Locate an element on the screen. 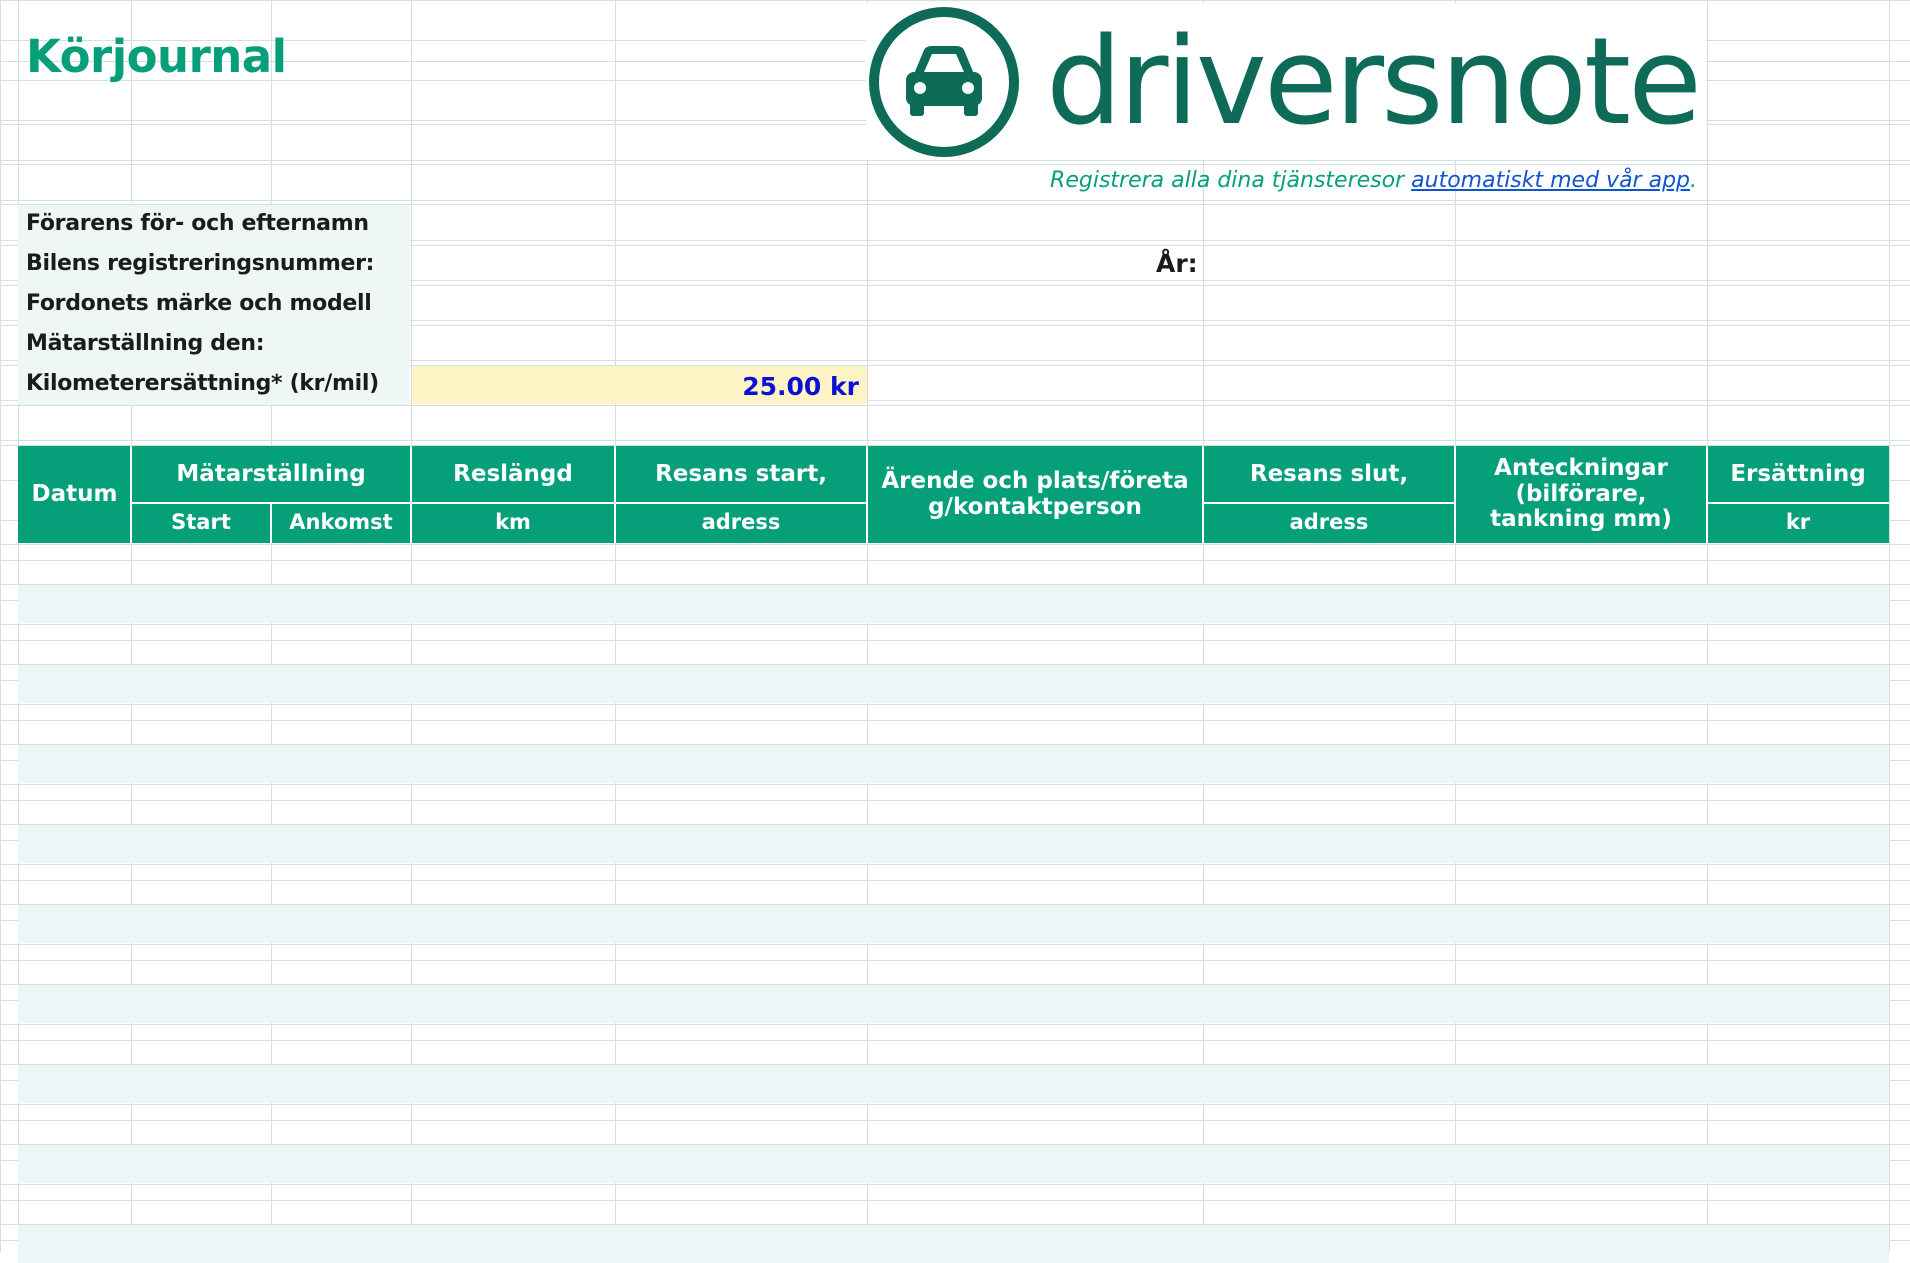 The height and width of the screenshot is (1263, 1910). header-datum: Datum is located at coordinates (74, 494).